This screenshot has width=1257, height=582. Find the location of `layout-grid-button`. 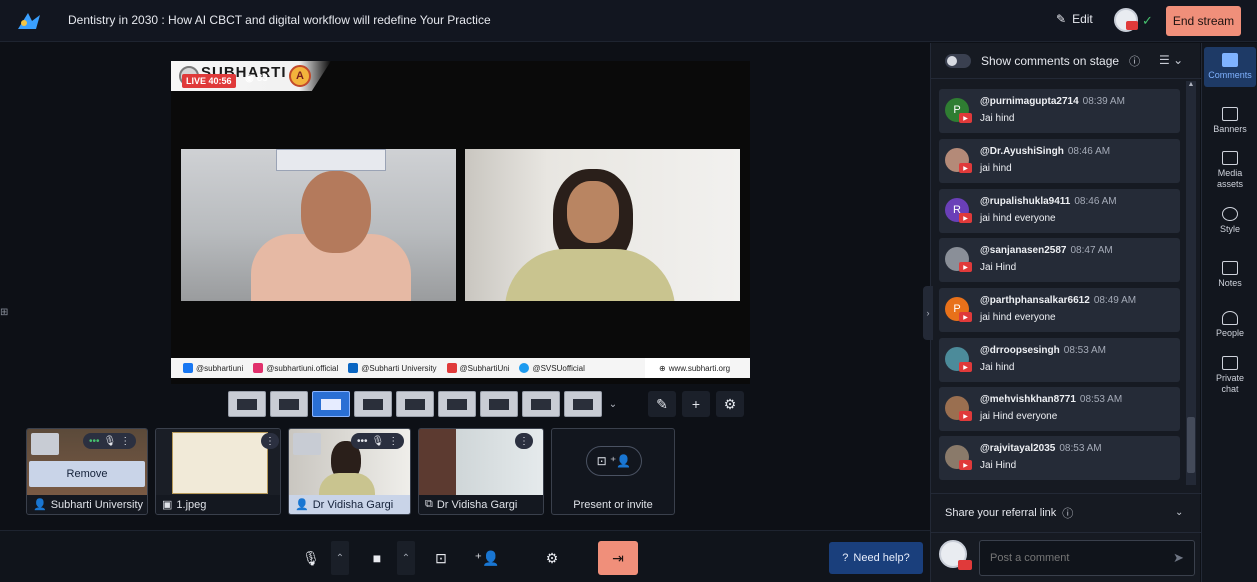

layout-grid-button is located at coordinates (373, 404).